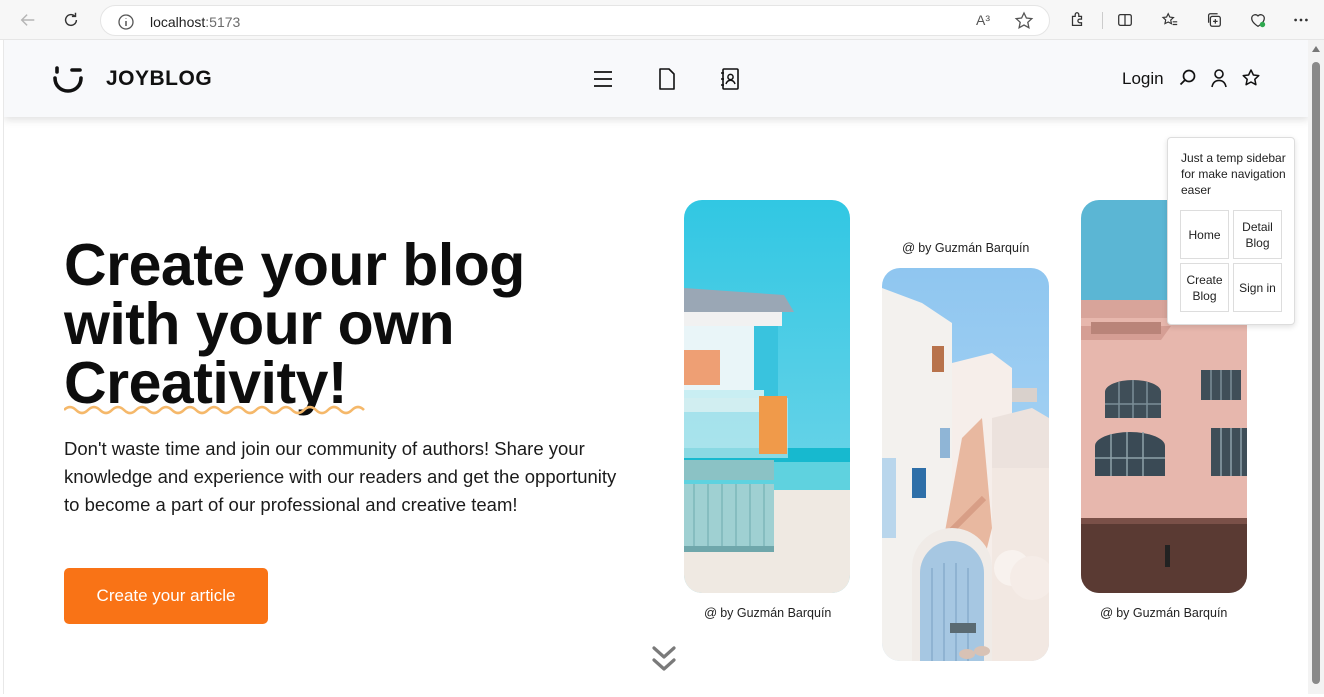 The height and width of the screenshot is (697, 1324). What do you see at coordinates (1257, 287) in the screenshot?
I see `temp-nav-sign-in-button: Sign in` at bounding box center [1257, 287].